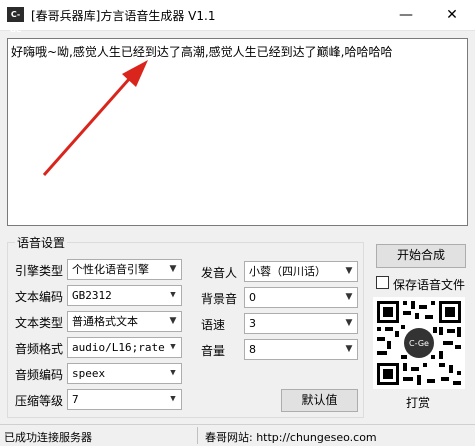 This screenshot has height=446, width=475. Describe the element at coordinates (39, 323) in the screenshot. I see `text-type-label: 文本类型` at that location.